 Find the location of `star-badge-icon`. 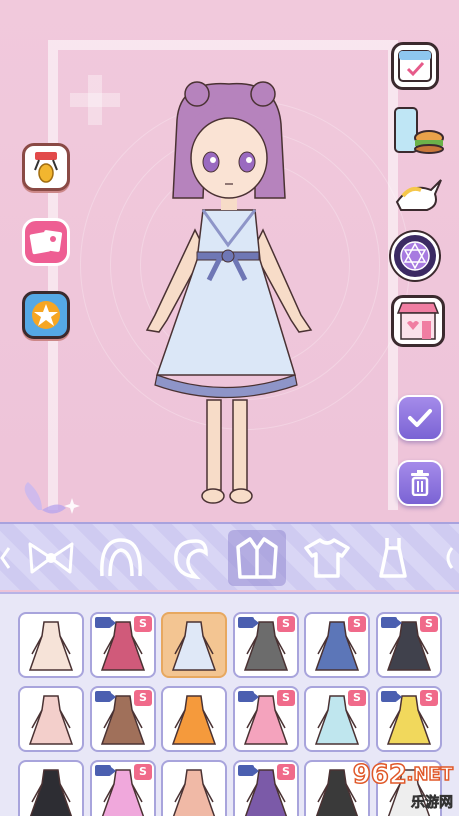

star-badge-icon is located at coordinates (46, 315).